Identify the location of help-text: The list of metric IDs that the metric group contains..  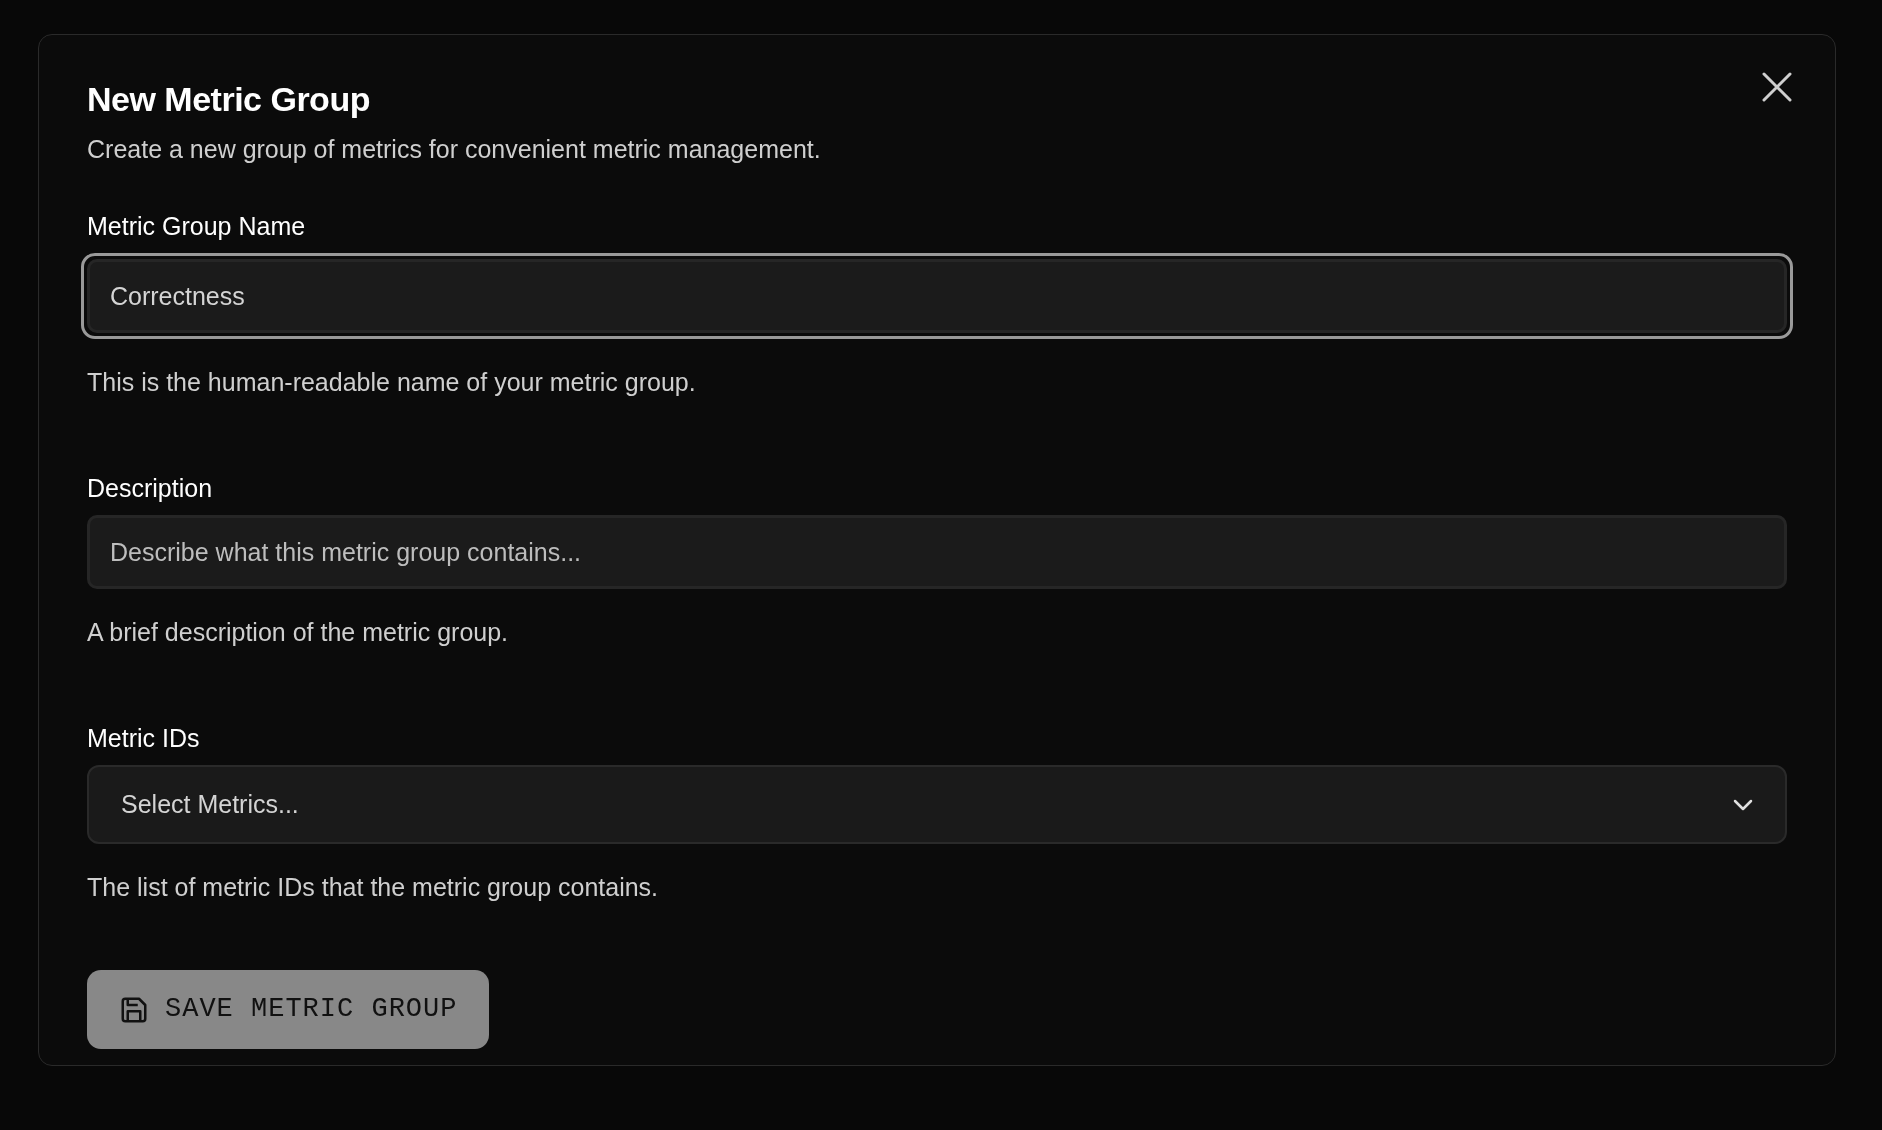
(373, 887).